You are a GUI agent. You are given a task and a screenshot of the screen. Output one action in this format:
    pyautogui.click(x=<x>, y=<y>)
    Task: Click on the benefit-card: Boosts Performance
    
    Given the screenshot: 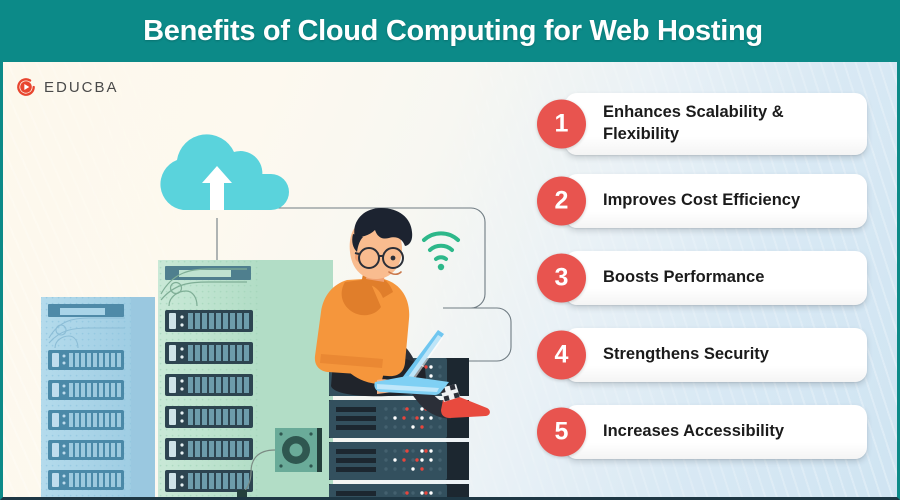 What is the action you would take?
    pyautogui.click(x=716, y=277)
    